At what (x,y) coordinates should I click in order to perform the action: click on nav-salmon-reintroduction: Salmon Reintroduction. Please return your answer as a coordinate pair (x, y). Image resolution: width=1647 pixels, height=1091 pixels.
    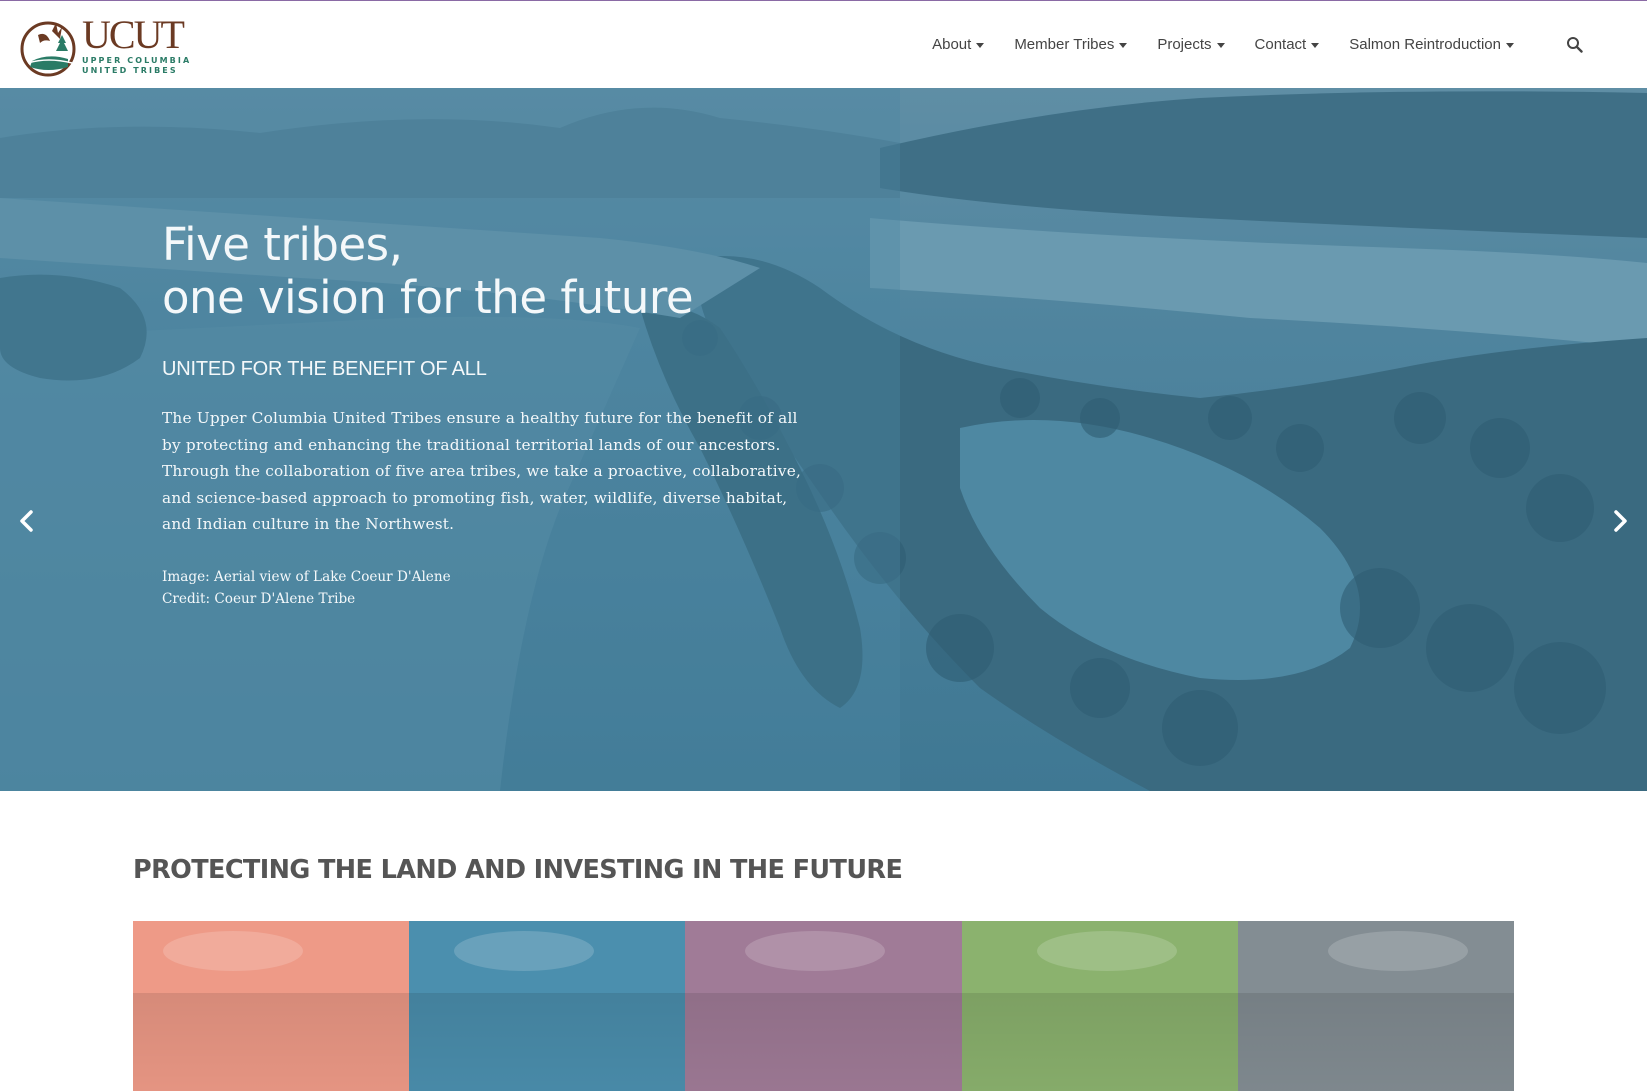
    Looking at the image, I should click on (1431, 44).